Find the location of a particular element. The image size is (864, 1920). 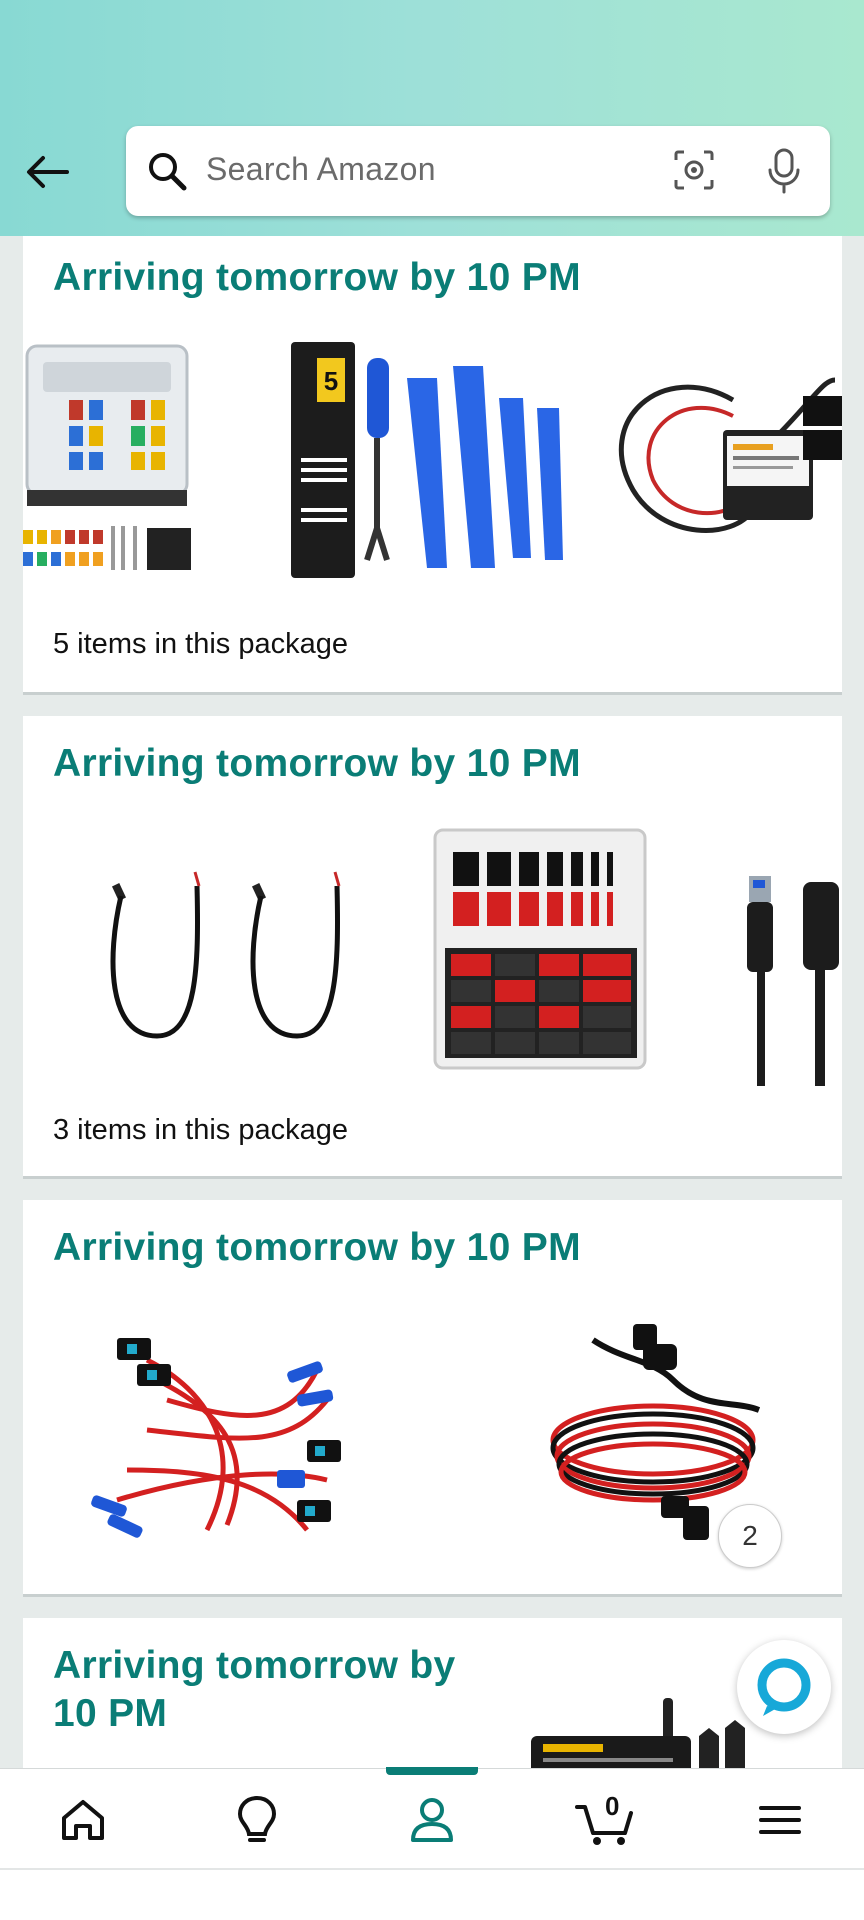

microphone-icon is located at coordinates (784, 171).